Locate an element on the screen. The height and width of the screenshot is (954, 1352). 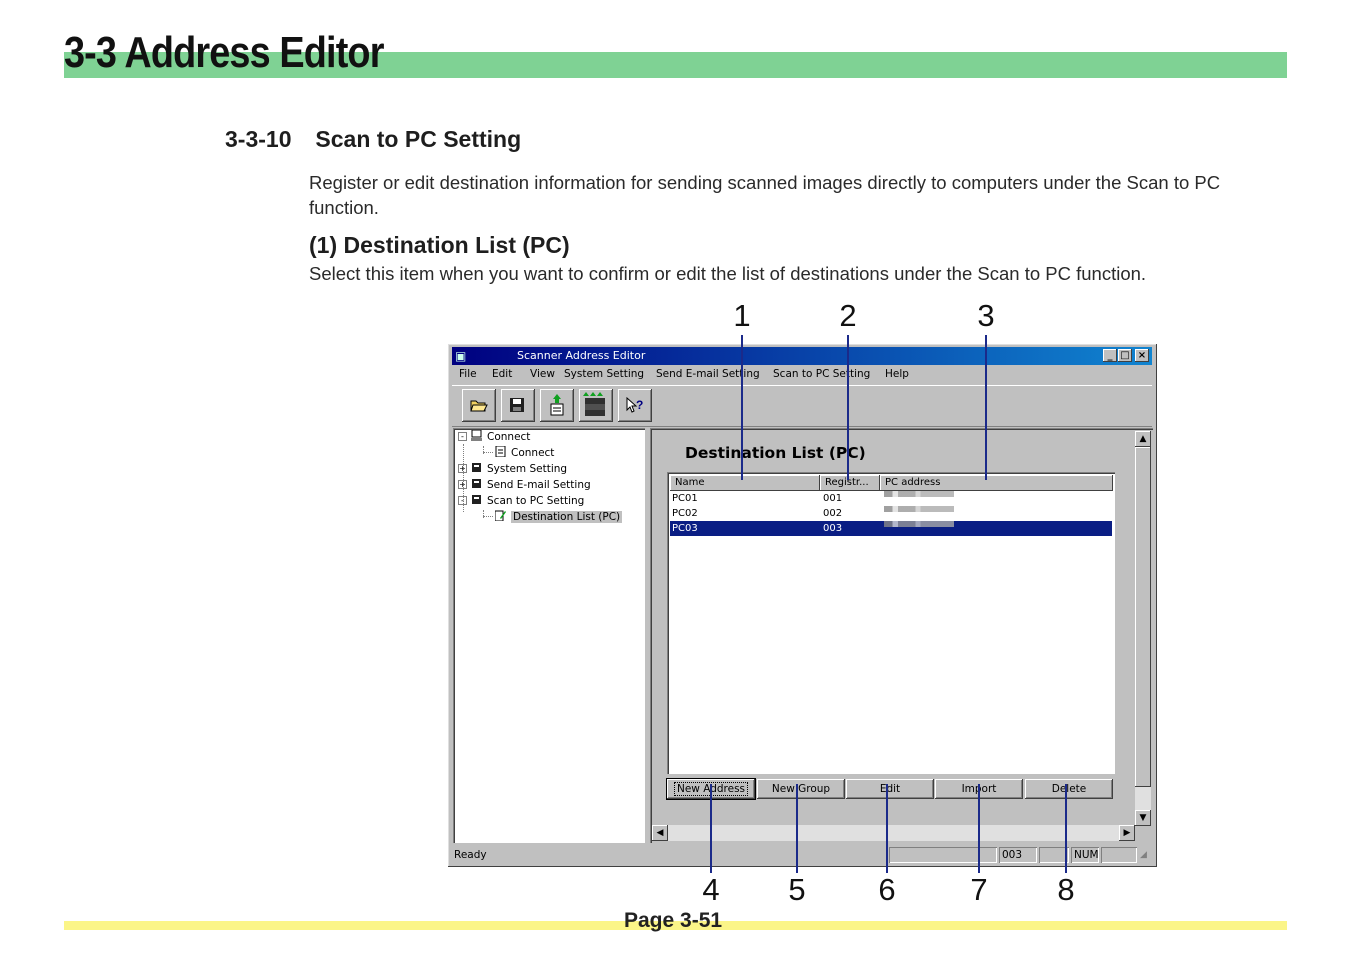
page-title: 3-3 Address Editor is located at coordinates (224, 52).